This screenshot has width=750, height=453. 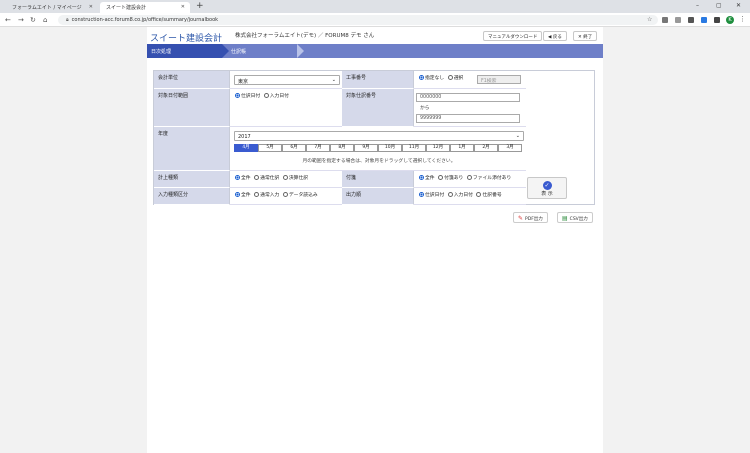 What do you see at coordinates (287, 80) in the screenshot?
I see `accounting-unit-select: 東京 ⌄` at bounding box center [287, 80].